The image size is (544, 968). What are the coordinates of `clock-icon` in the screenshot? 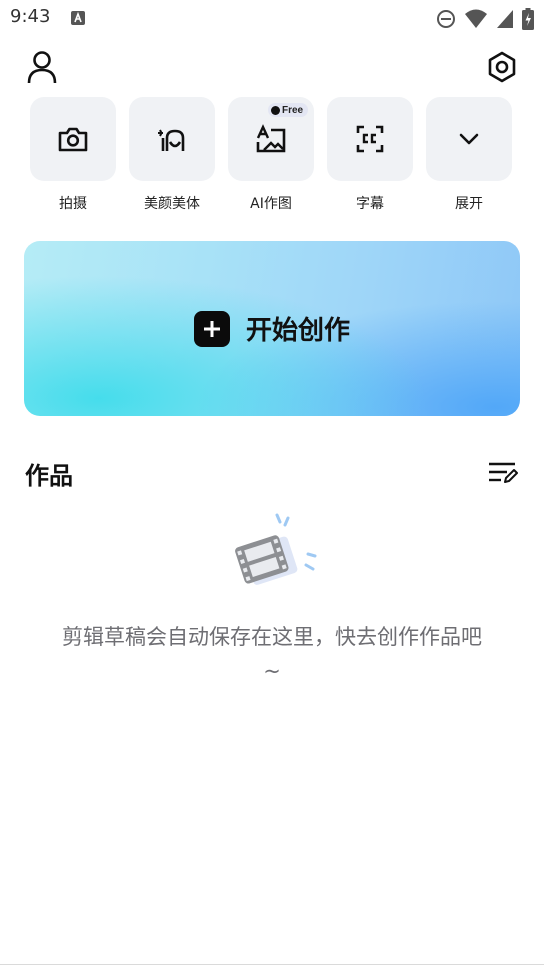 It's located at (275, 110).